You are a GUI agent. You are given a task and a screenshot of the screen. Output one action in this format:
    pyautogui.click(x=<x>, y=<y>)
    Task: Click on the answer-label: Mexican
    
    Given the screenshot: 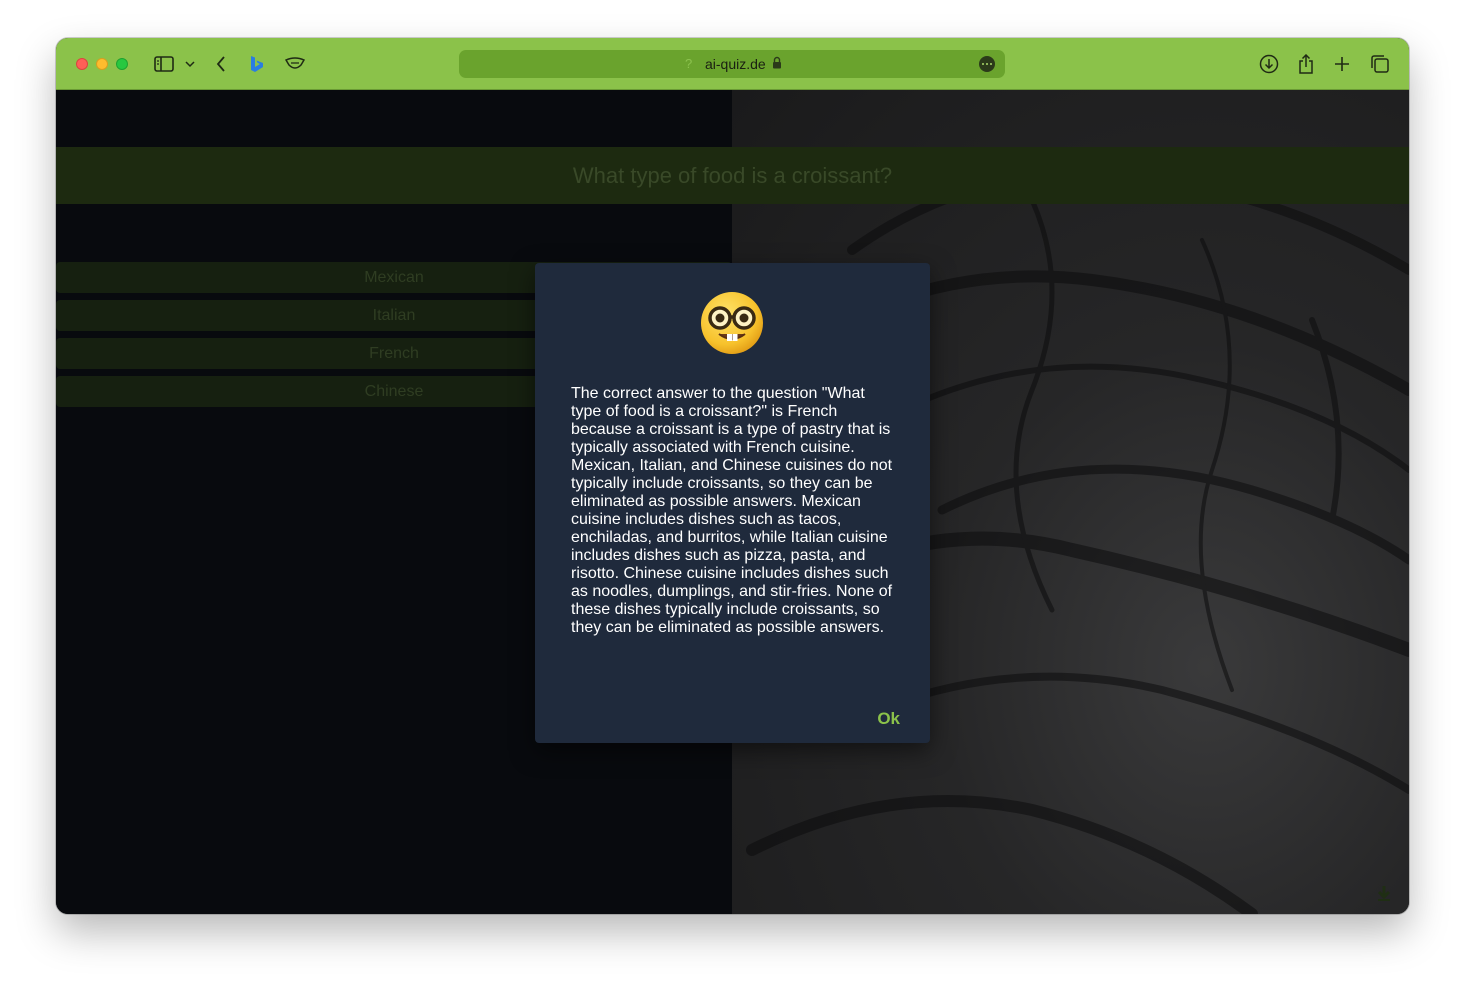 What is the action you would take?
    pyautogui.click(x=394, y=277)
    